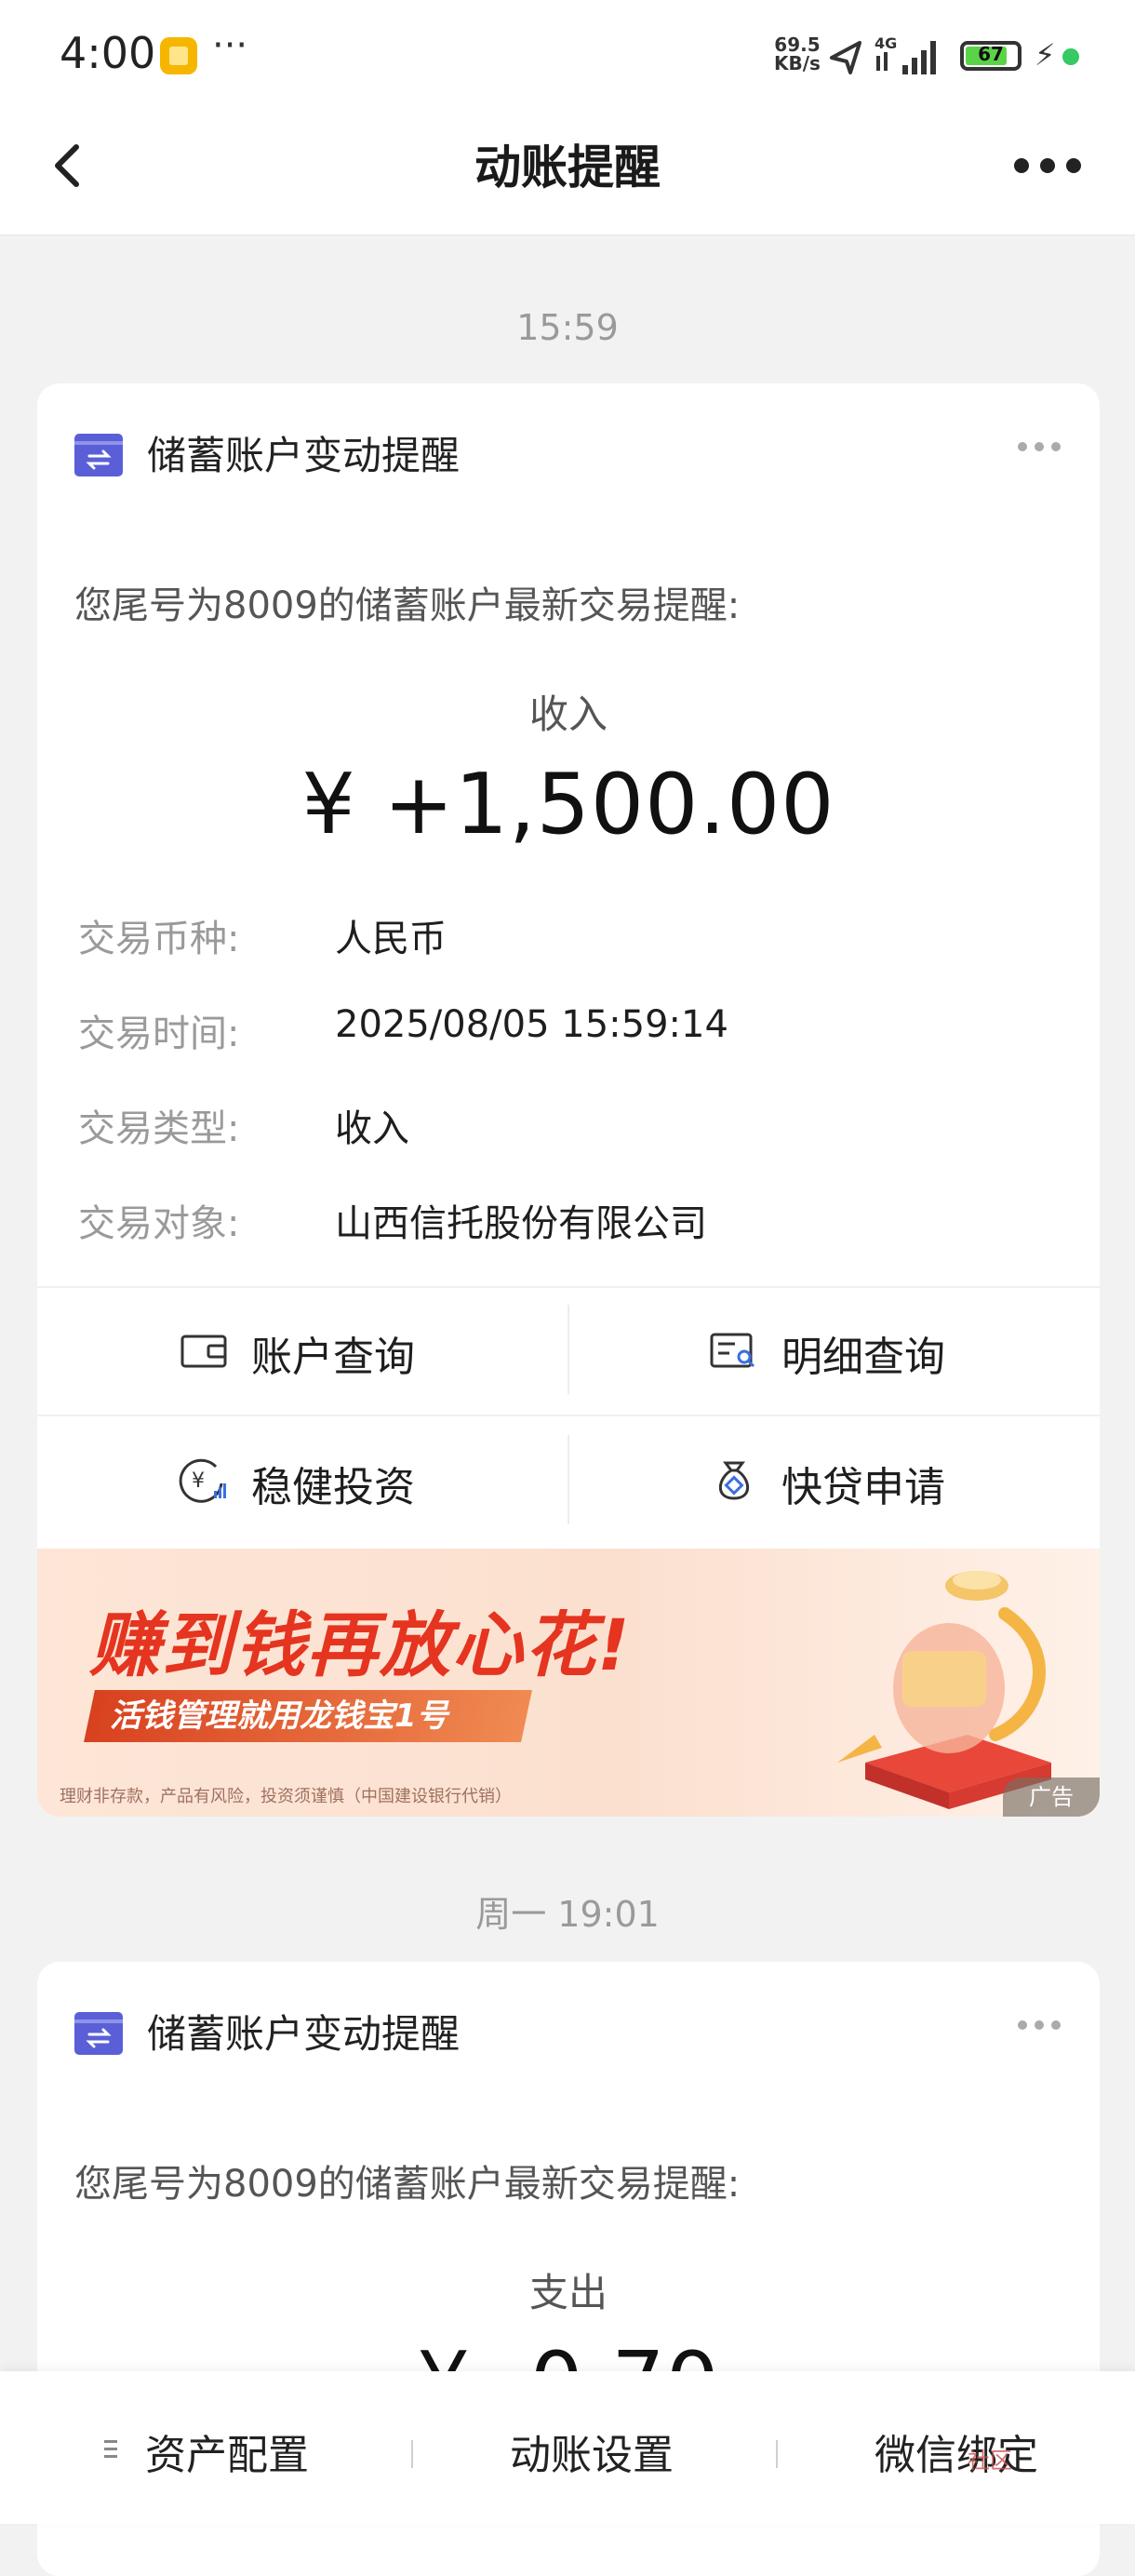 The height and width of the screenshot is (2576, 1135). What do you see at coordinates (1047, 166) in the screenshot?
I see `more-options-icon` at bounding box center [1047, 166].